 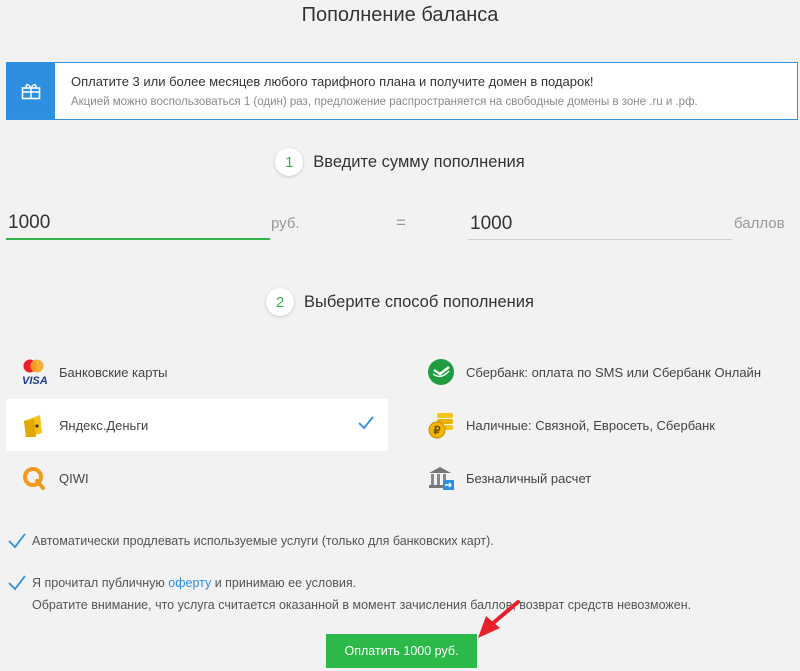 What do you see at coordinates (604, 478) in the screenshot?
I see `method-bank-transfer: Безналичный расчет` at bounding box center [604, 478].